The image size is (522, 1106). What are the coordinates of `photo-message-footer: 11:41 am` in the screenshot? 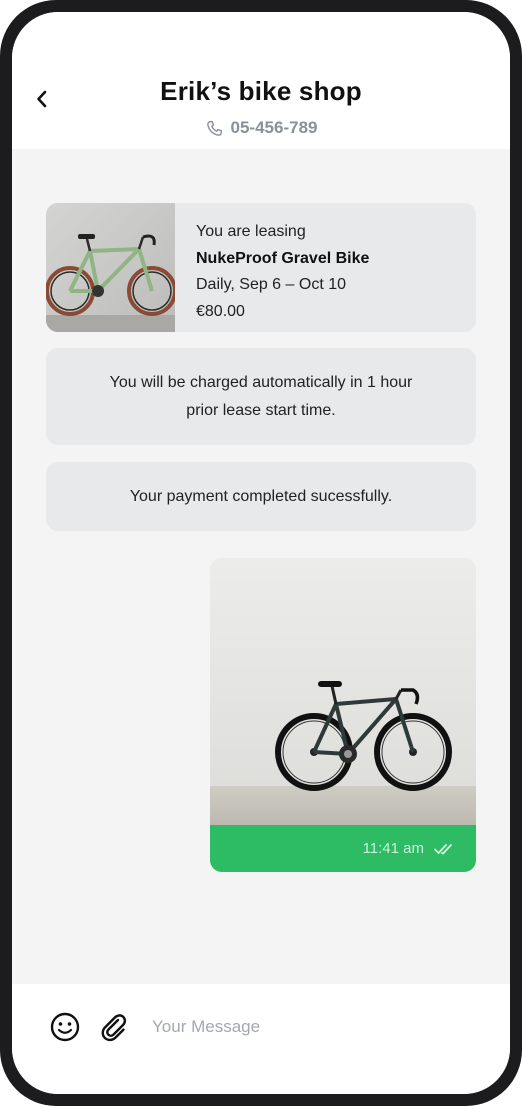 It's located at (343, 848).